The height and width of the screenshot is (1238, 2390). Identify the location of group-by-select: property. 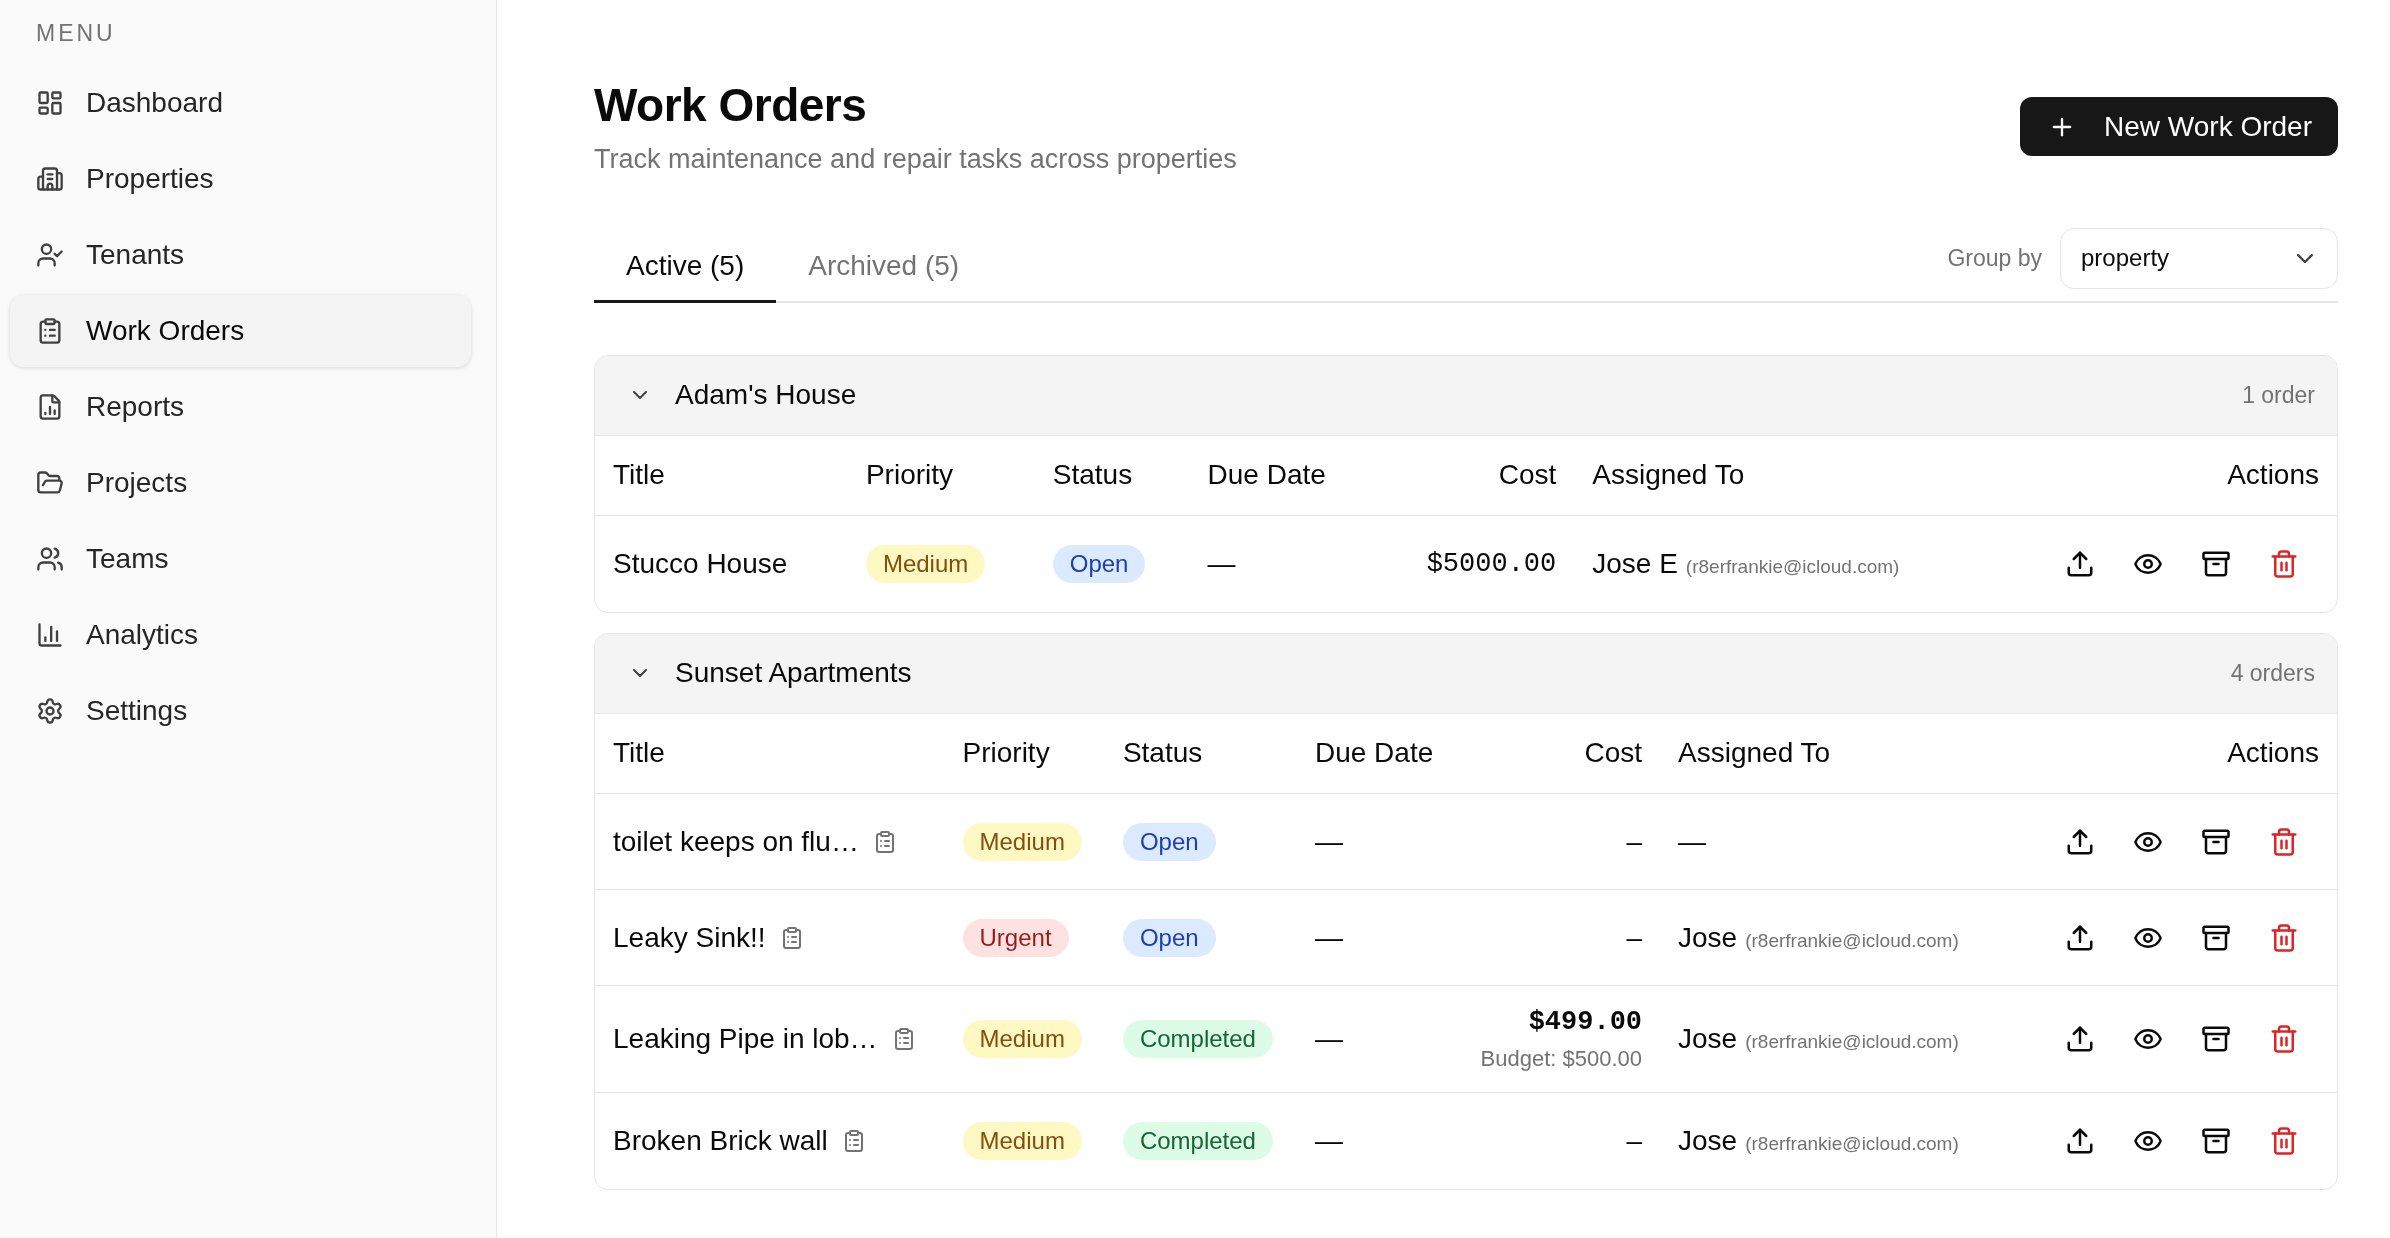
(2199, 258).